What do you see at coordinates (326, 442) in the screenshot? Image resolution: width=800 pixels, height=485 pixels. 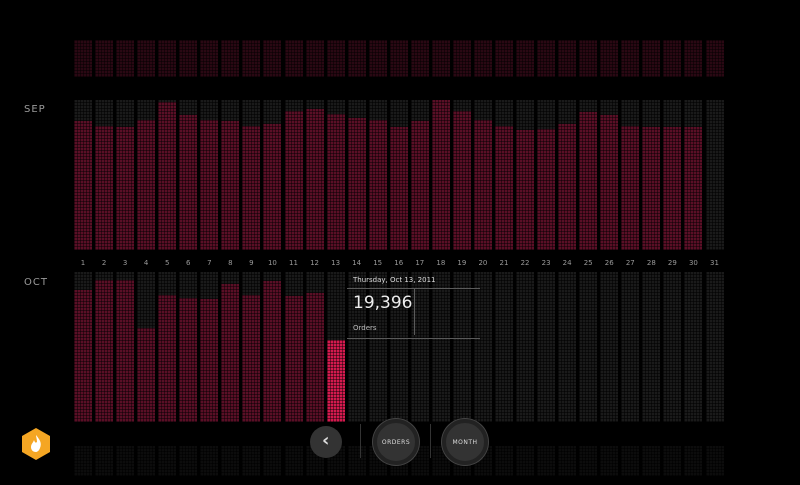 I see `back-button: ‹` at bounding box center [326, 442].